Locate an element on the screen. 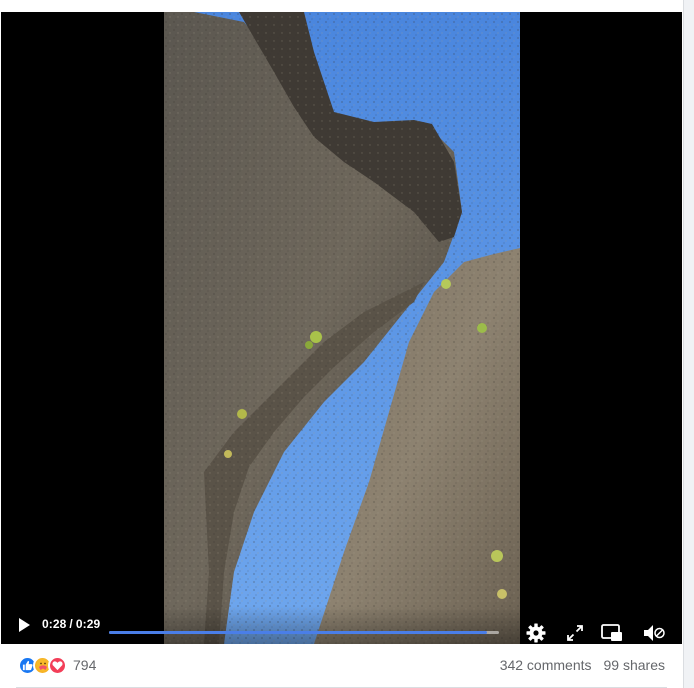 This screenshot has height=688, width=694. play-button is located at coordinates (24, 625).